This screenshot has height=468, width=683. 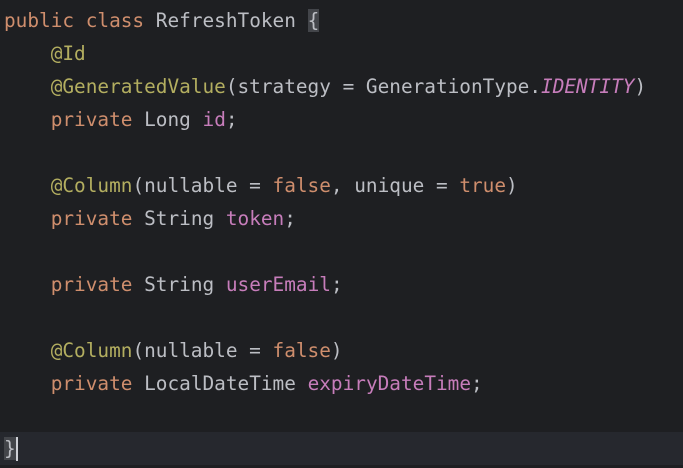 What do you see at coordinates (220, 383) in the screenshot?
I see `field-type: LocalDateTime` at bounding box center [220, 383].